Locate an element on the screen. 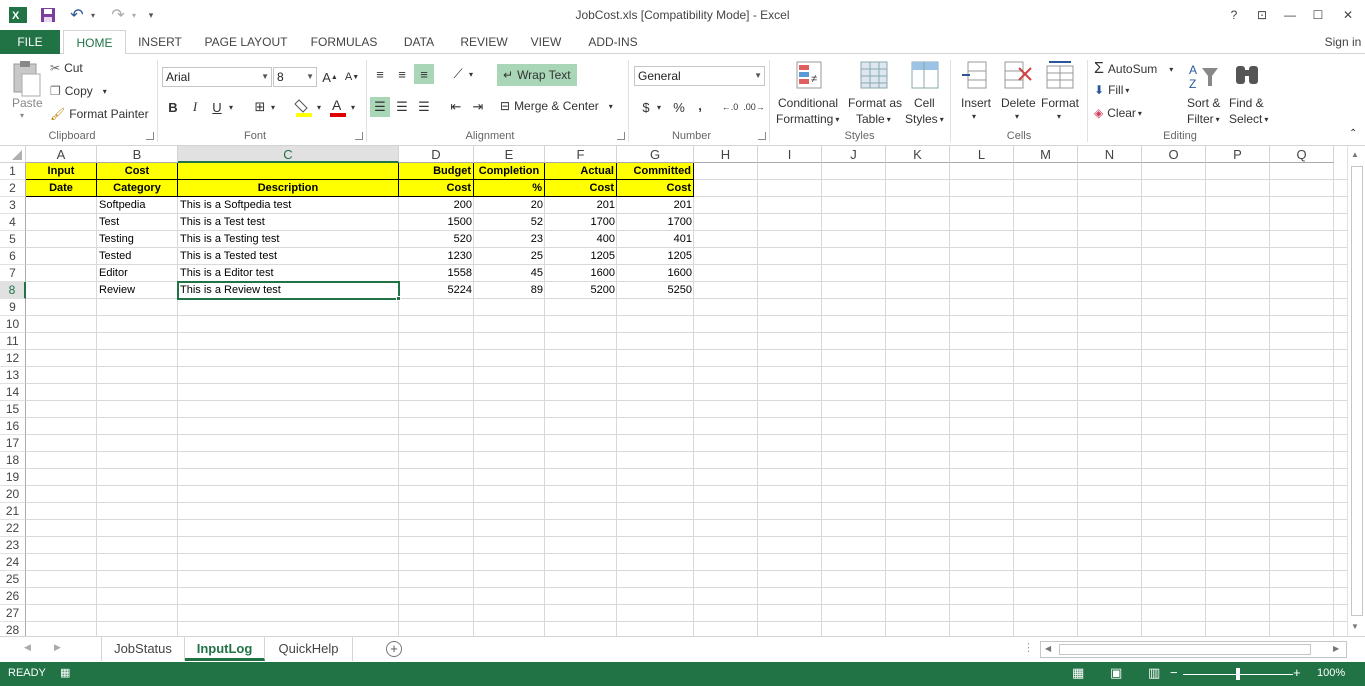 This screenshot has height=686, width=1365. copy-dropdown-icon: ▾ is located at coordinates (105, 91).